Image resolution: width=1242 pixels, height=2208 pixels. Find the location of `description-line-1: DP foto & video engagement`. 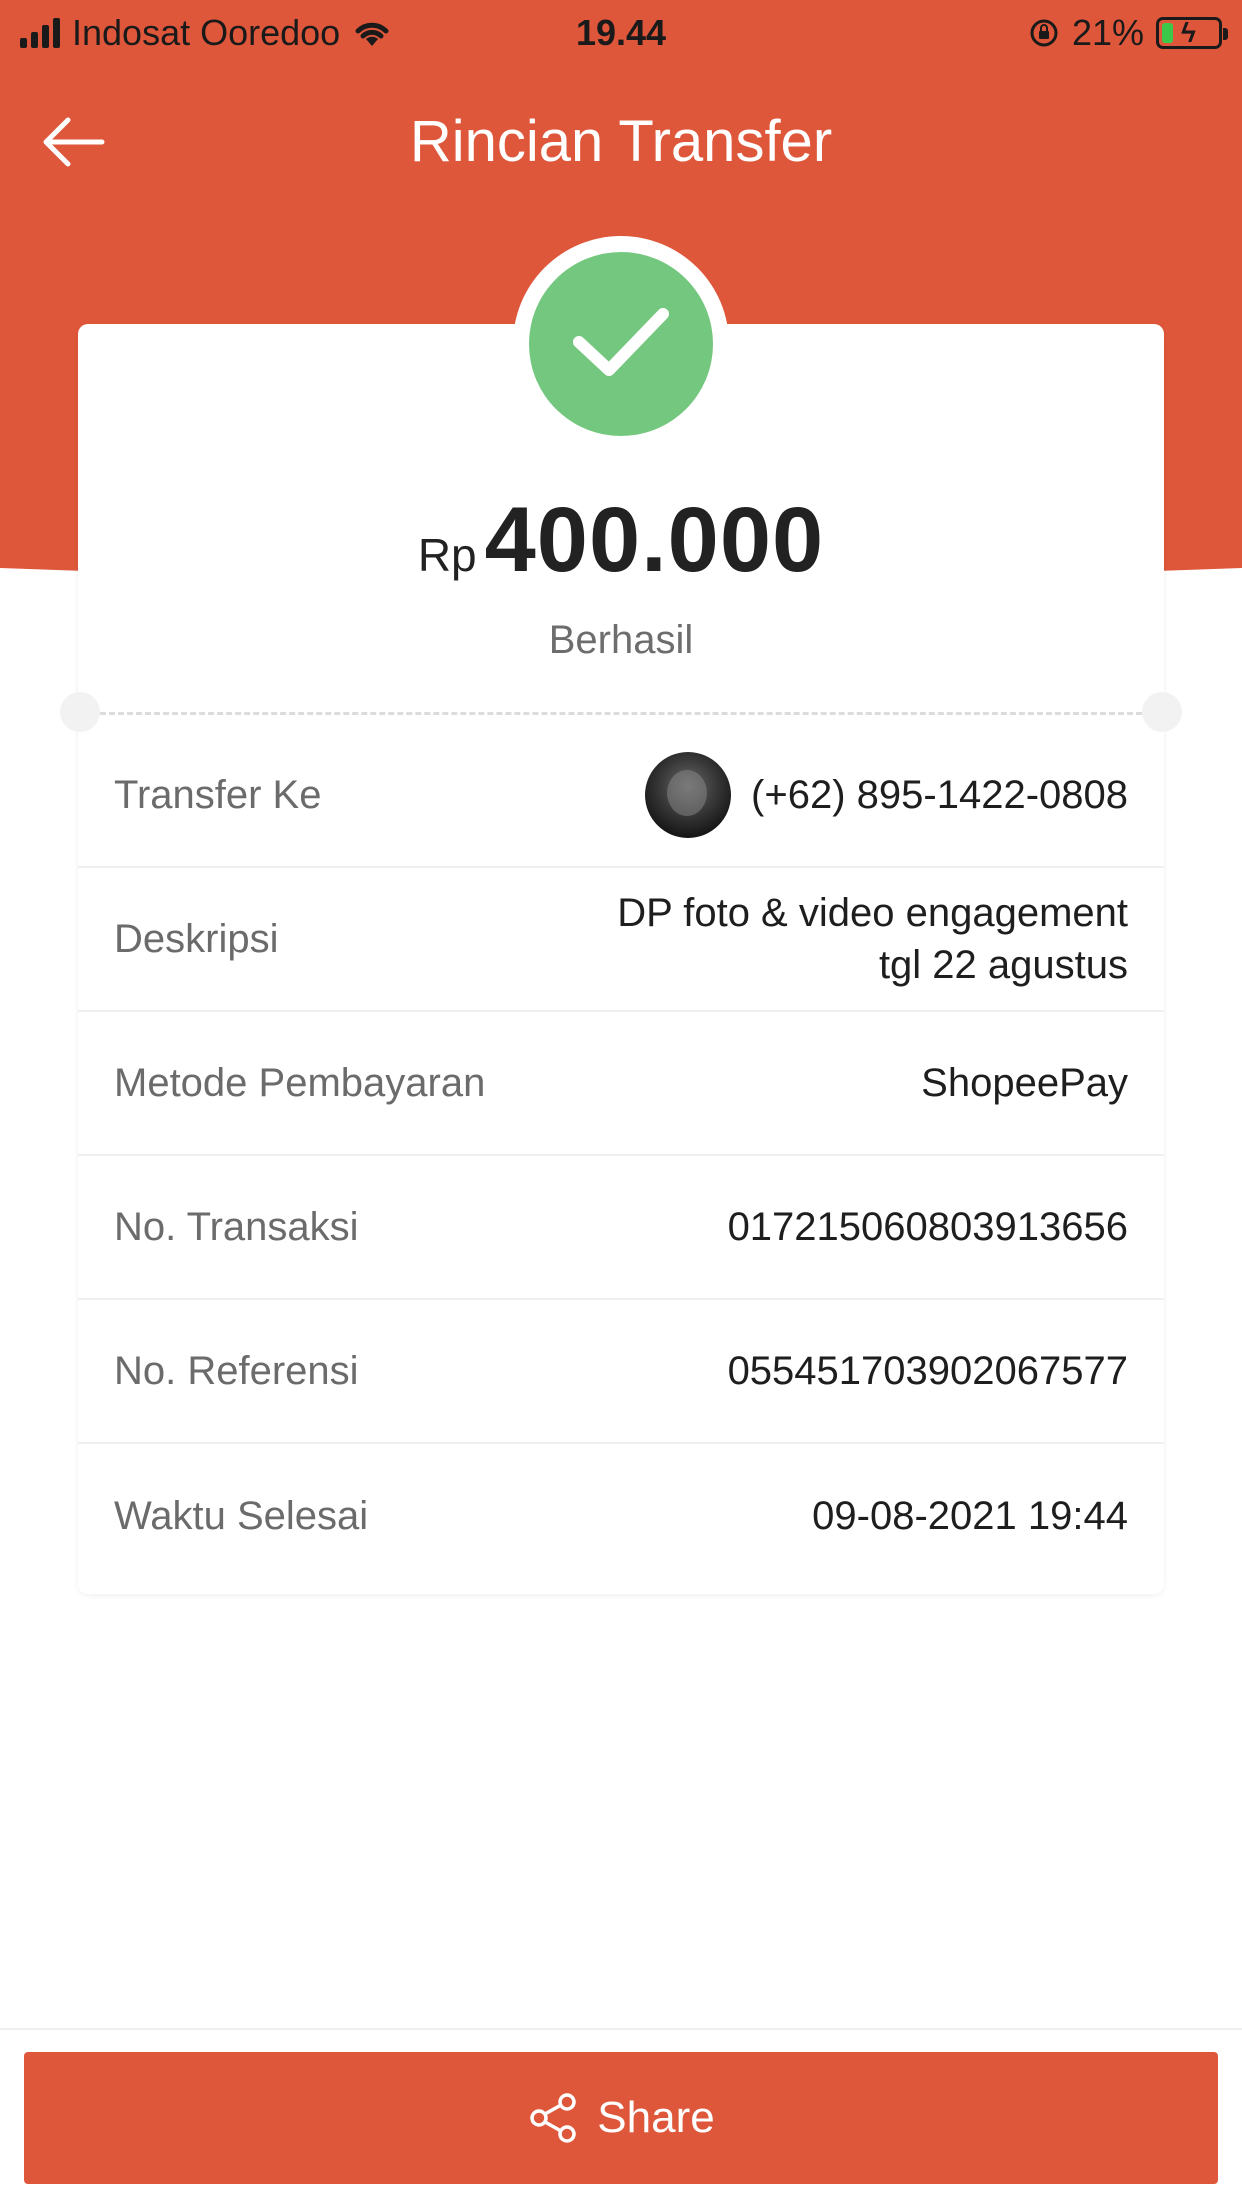

description-line-1: DP foto & video engagement is located at coordinates (872, 913).